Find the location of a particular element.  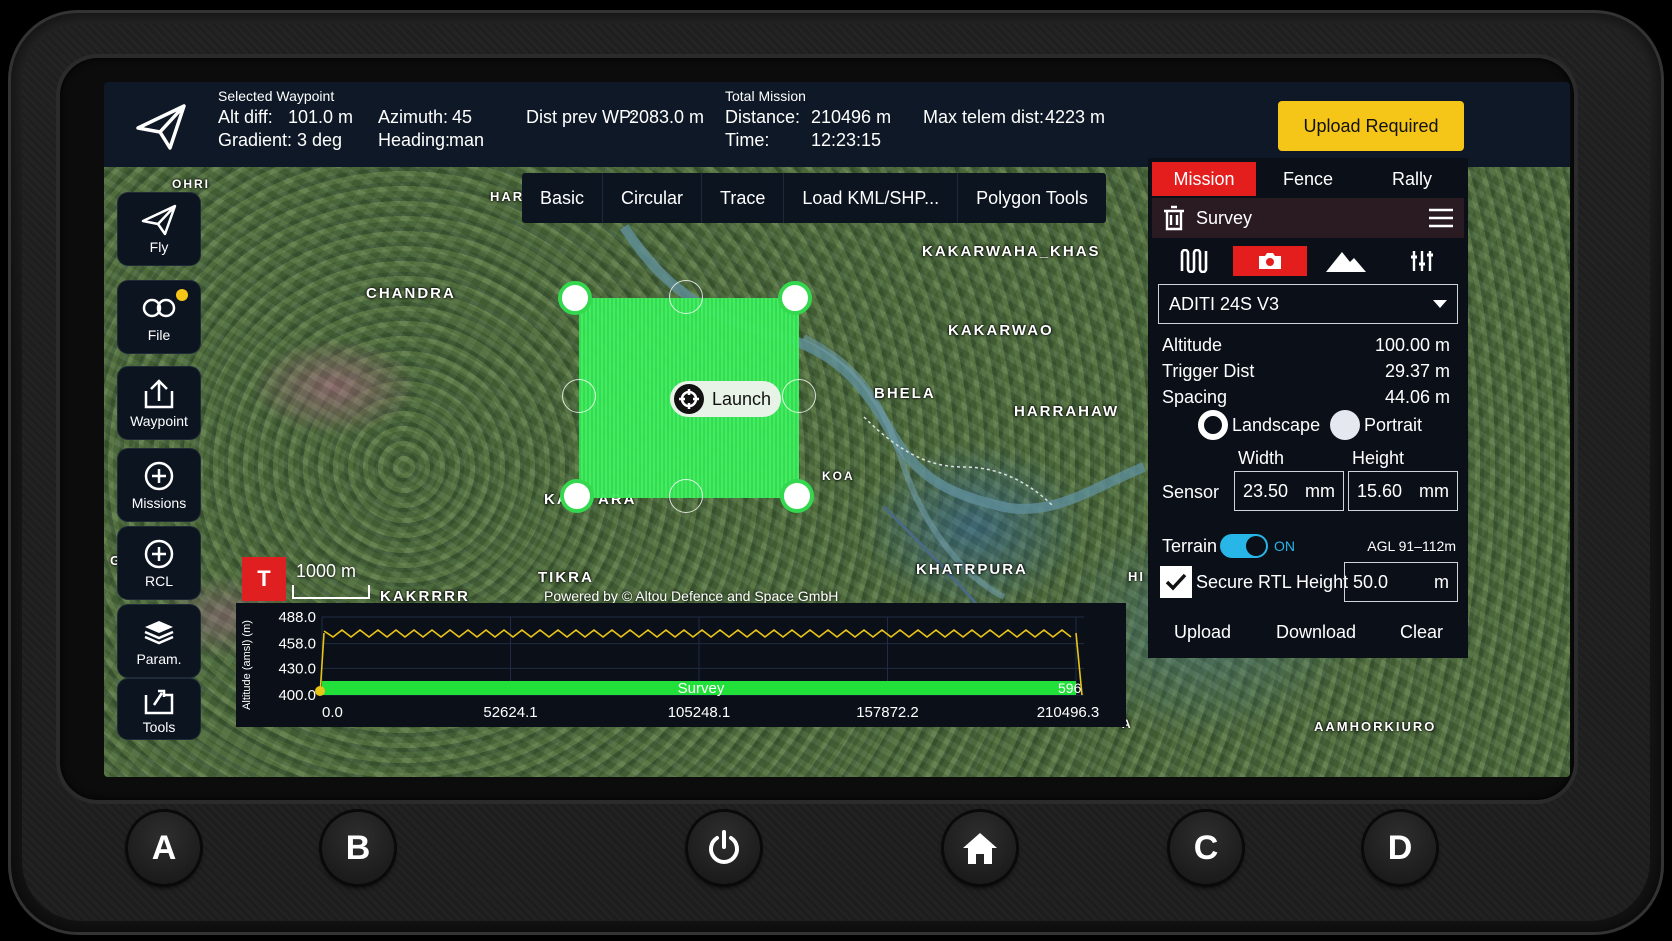

home-button is located at coordinates (980, 848).